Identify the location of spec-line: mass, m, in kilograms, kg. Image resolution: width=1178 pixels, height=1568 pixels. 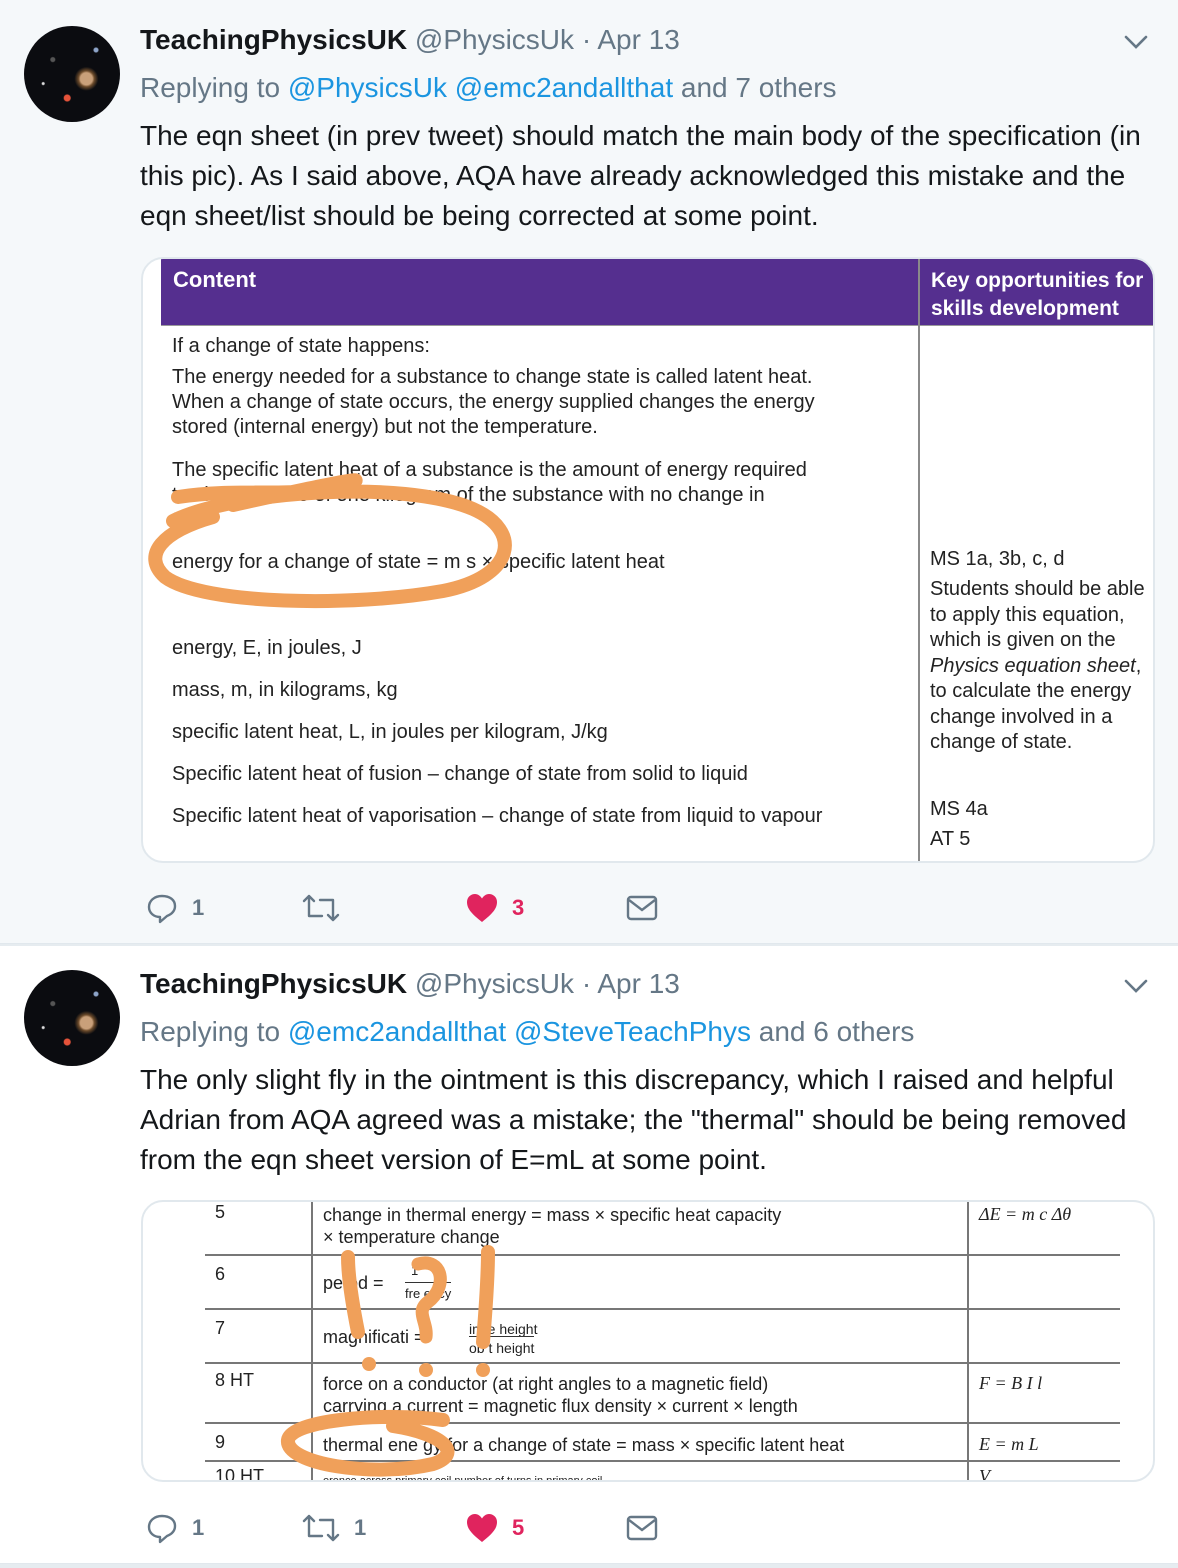
(285, 690).